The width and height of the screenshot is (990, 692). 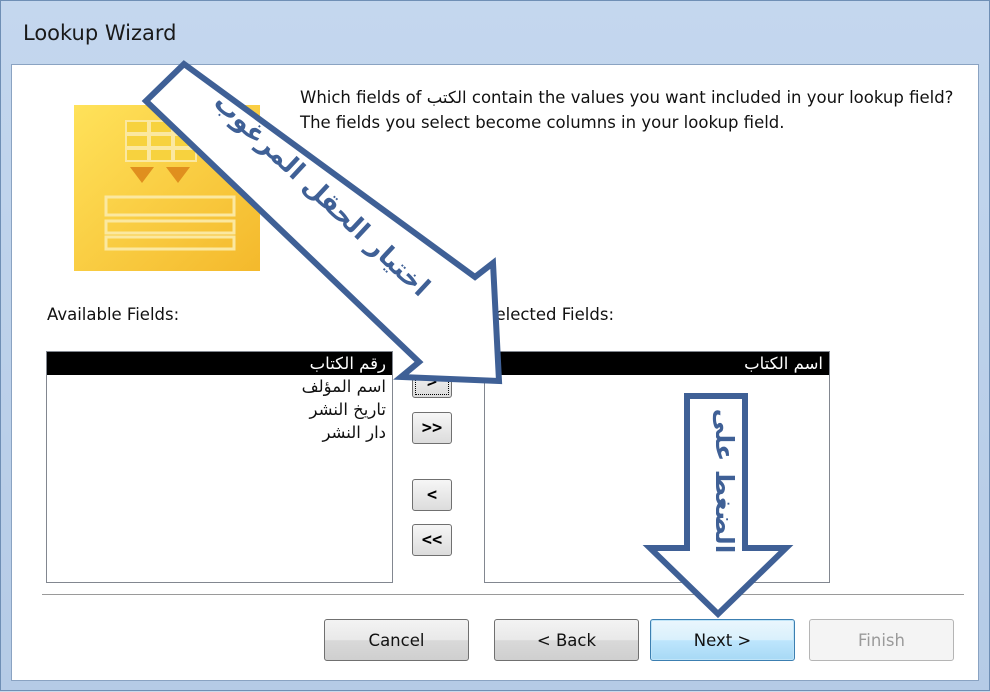 I want to click on list-item: رقم الكتاب, so click(x=219, y=363).